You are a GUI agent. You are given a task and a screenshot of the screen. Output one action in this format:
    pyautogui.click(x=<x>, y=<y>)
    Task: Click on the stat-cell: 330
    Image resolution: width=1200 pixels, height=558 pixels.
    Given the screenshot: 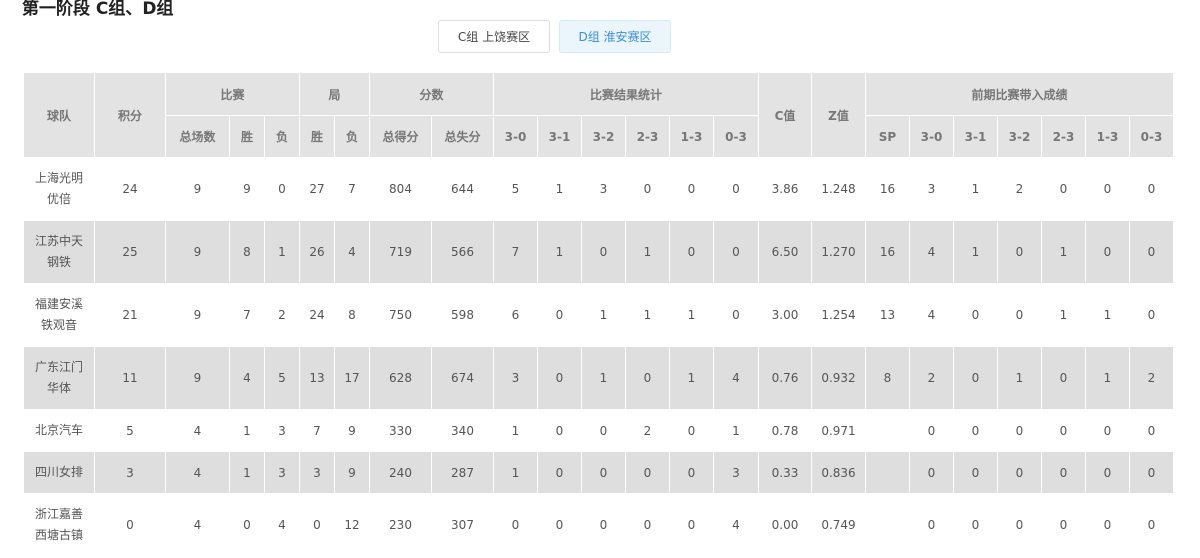 What is the action you would take?
    pyautogui.click(x=400, y=430)
    